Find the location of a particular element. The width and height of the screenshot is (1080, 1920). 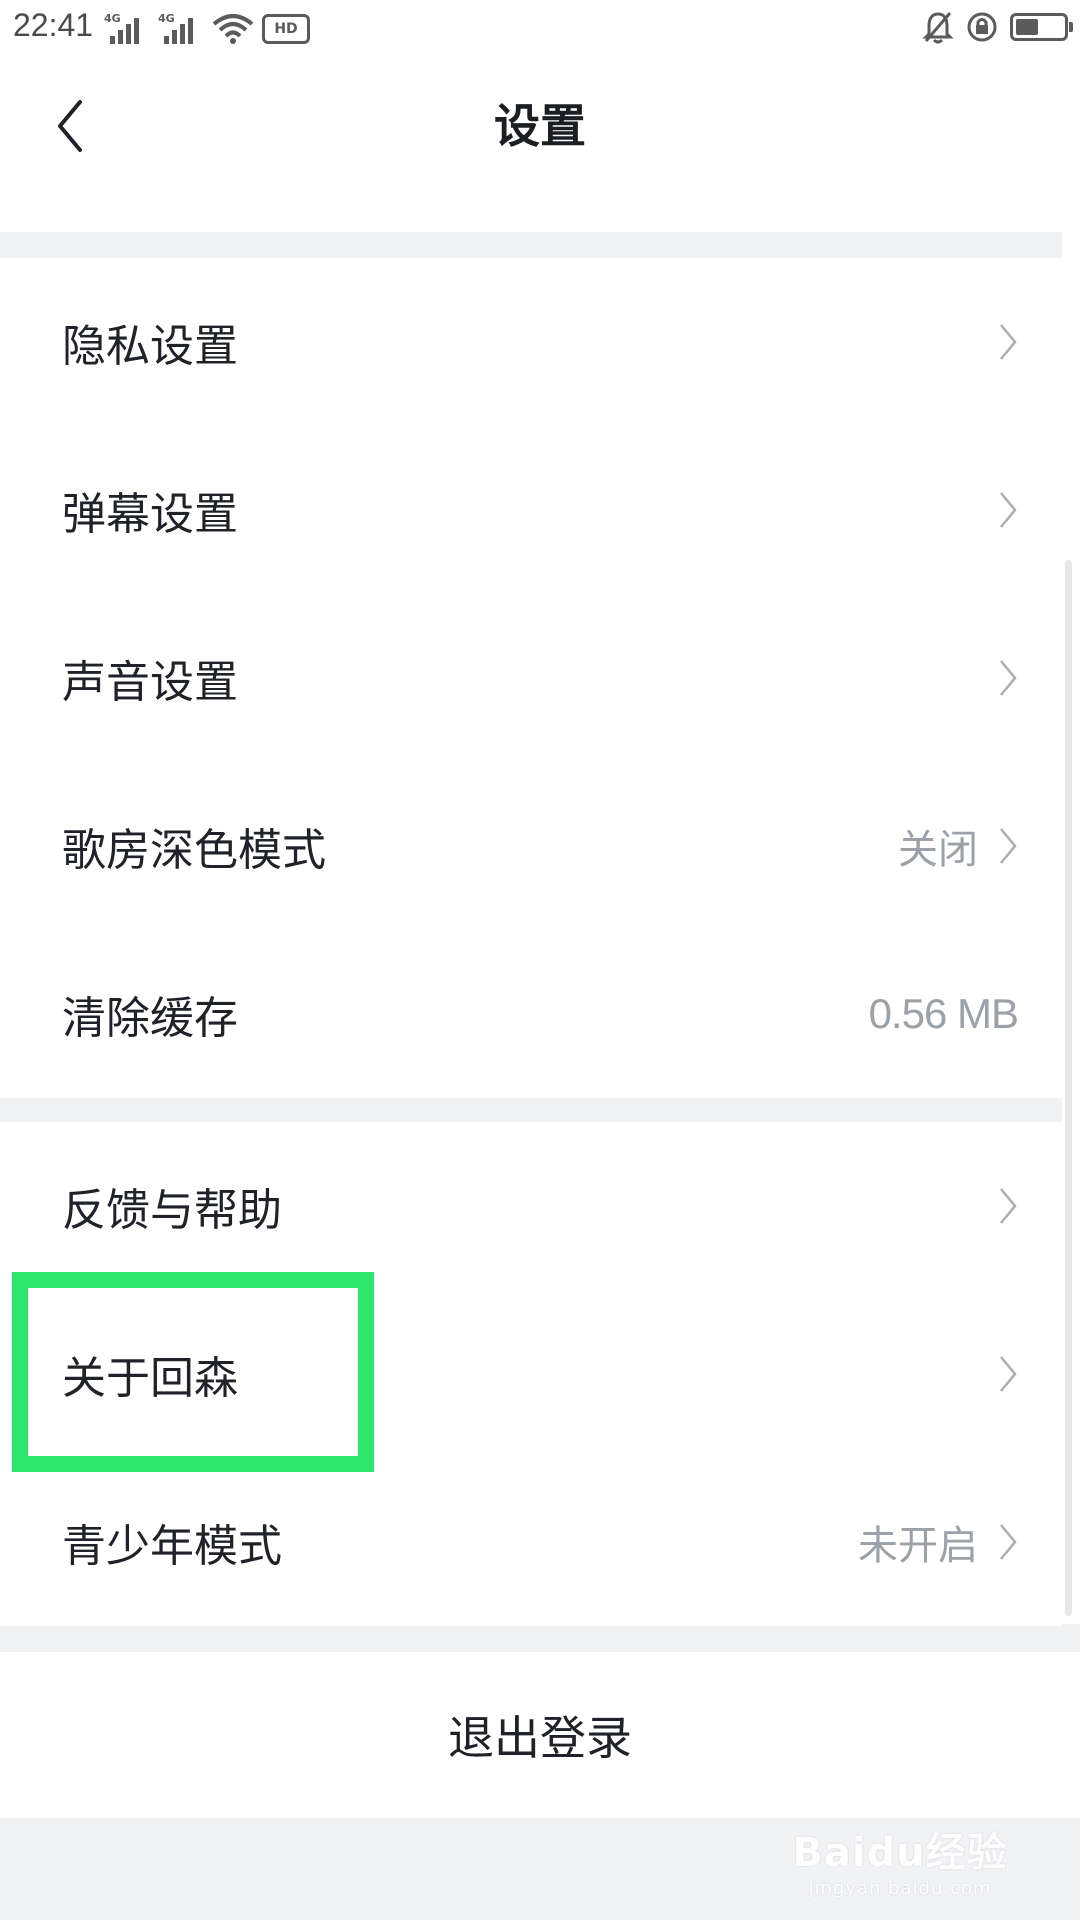

status-time: 22:41 is located at coordinates (53, 25).